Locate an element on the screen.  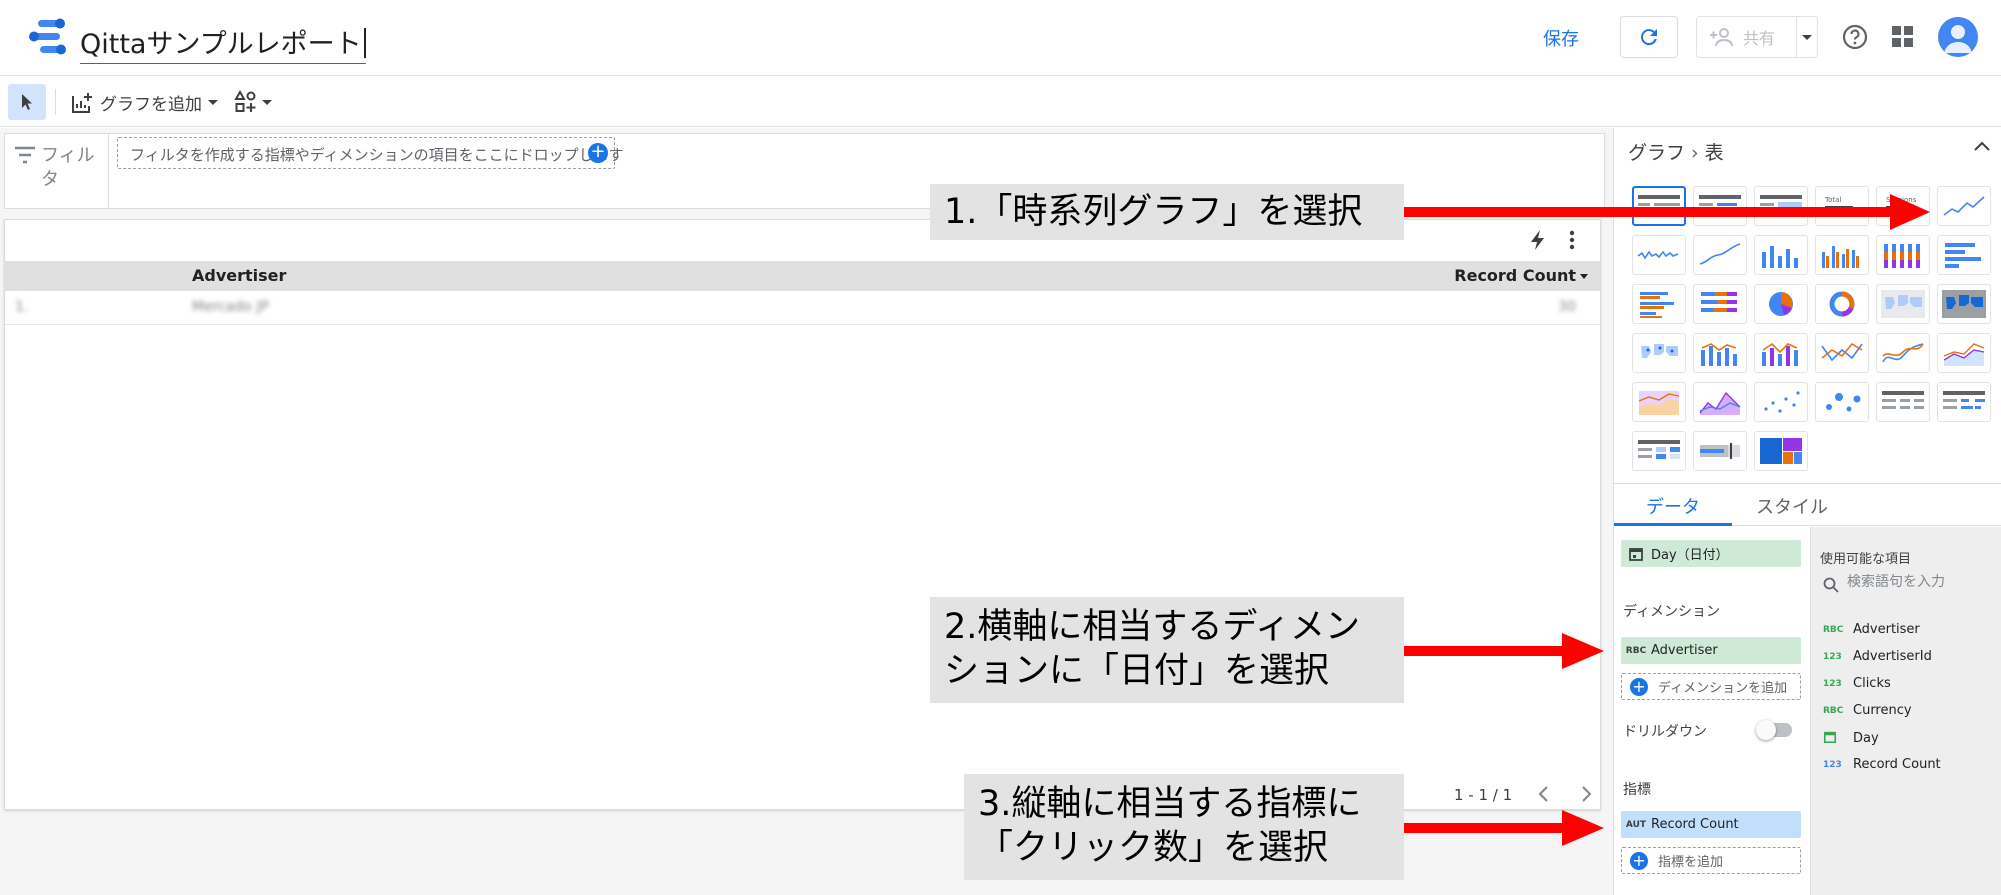
add-chart-icon is located at coordinates (82, 102).